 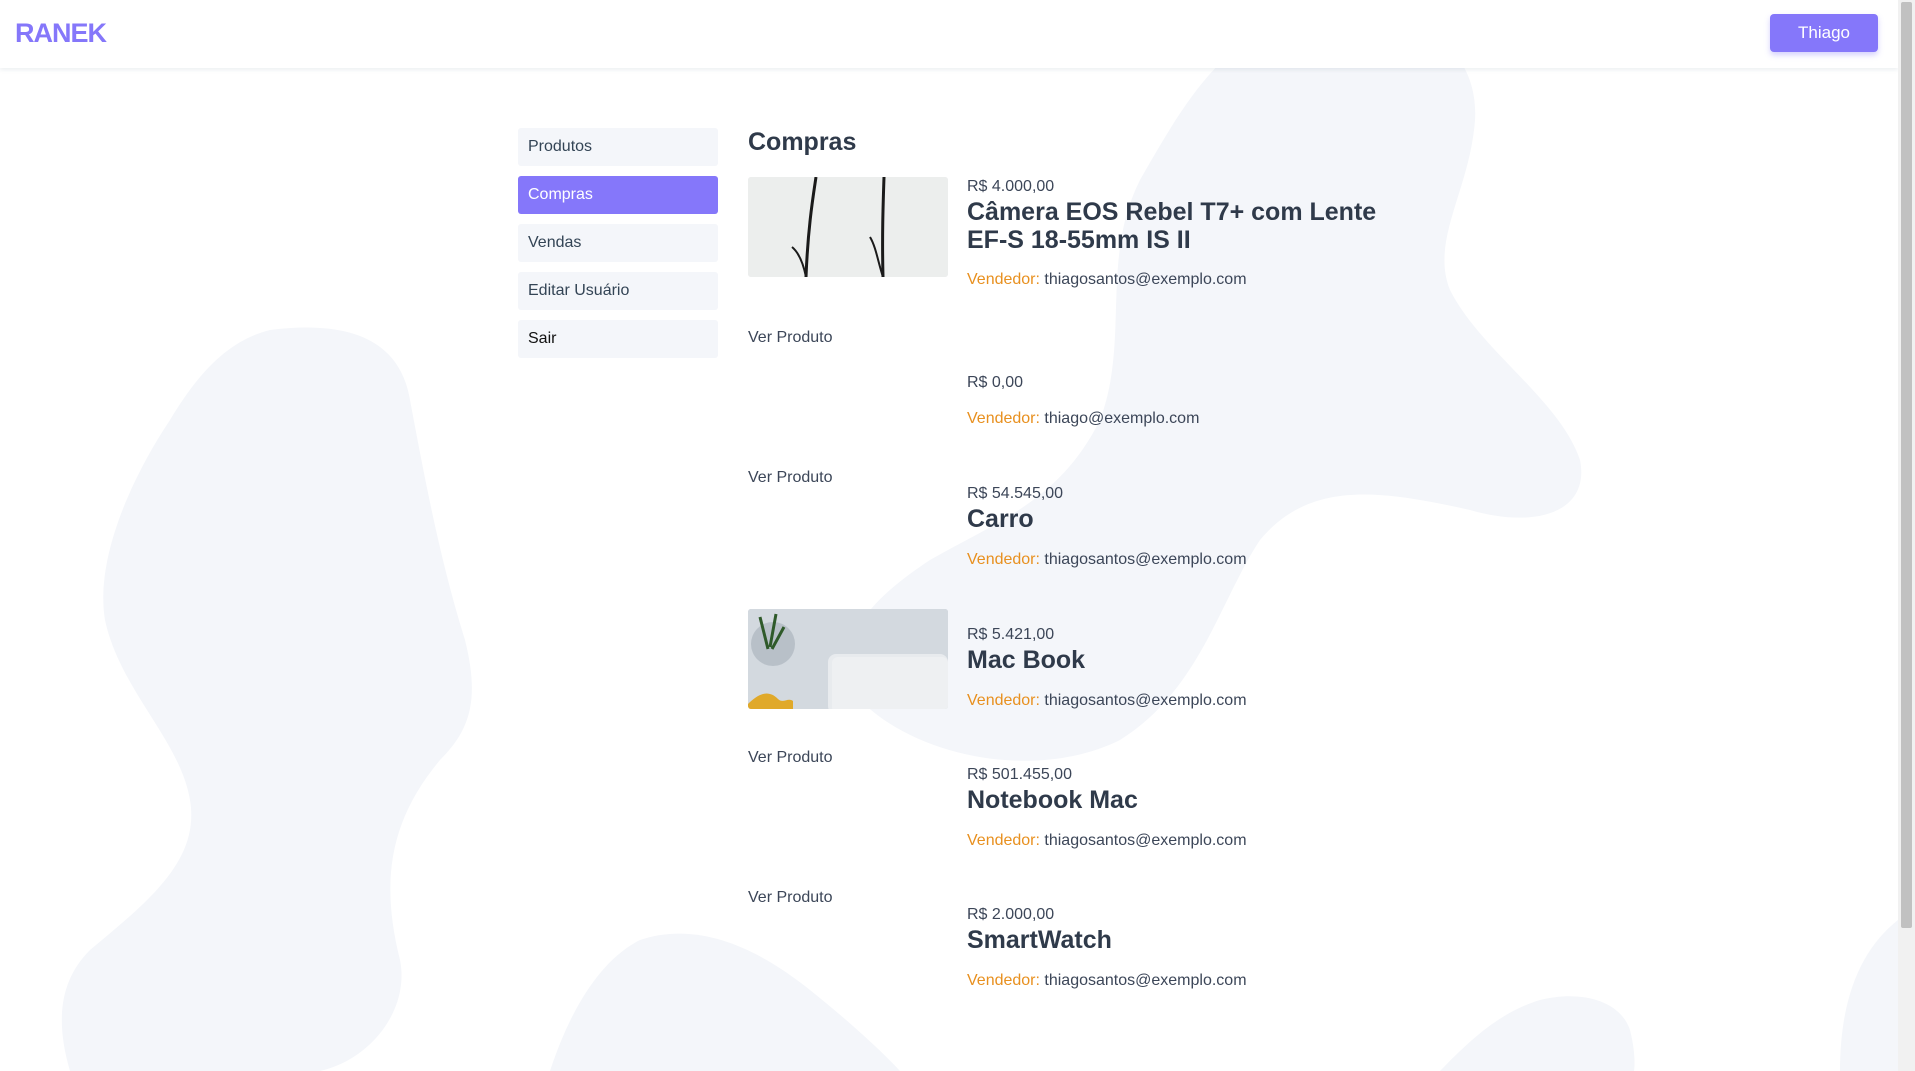 What do you see at coordinates (1000, 519) in the screenshot?
I see `product-name: Carro` at bounding box center [1000, 519].